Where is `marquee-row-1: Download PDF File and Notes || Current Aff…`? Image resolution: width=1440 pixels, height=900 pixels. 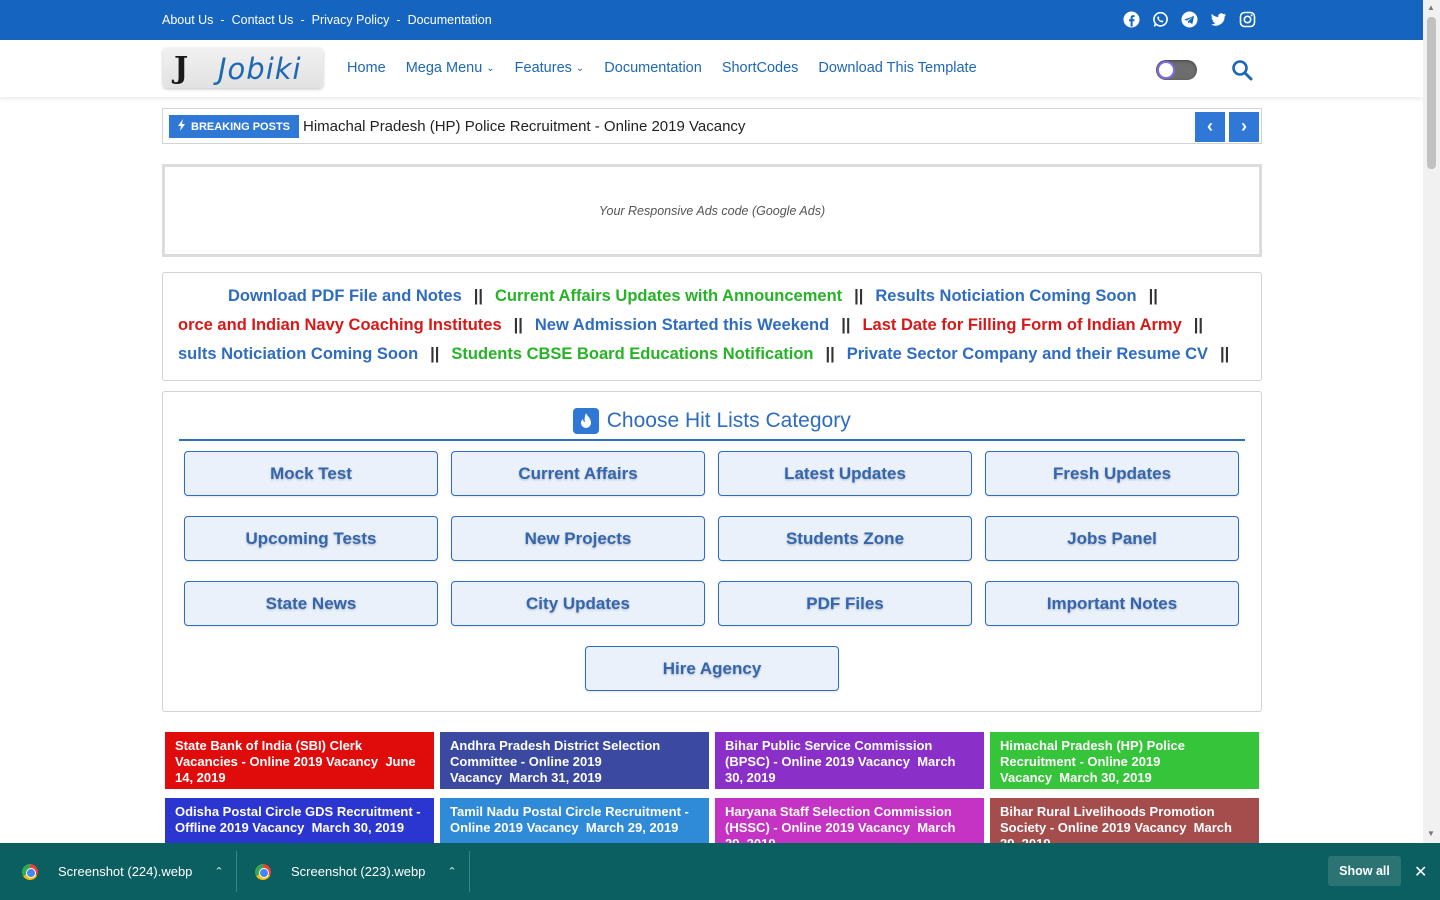
marquee-row-1: Download PDF File and Notes || Current Aff… is located at coordinates (712, 299).